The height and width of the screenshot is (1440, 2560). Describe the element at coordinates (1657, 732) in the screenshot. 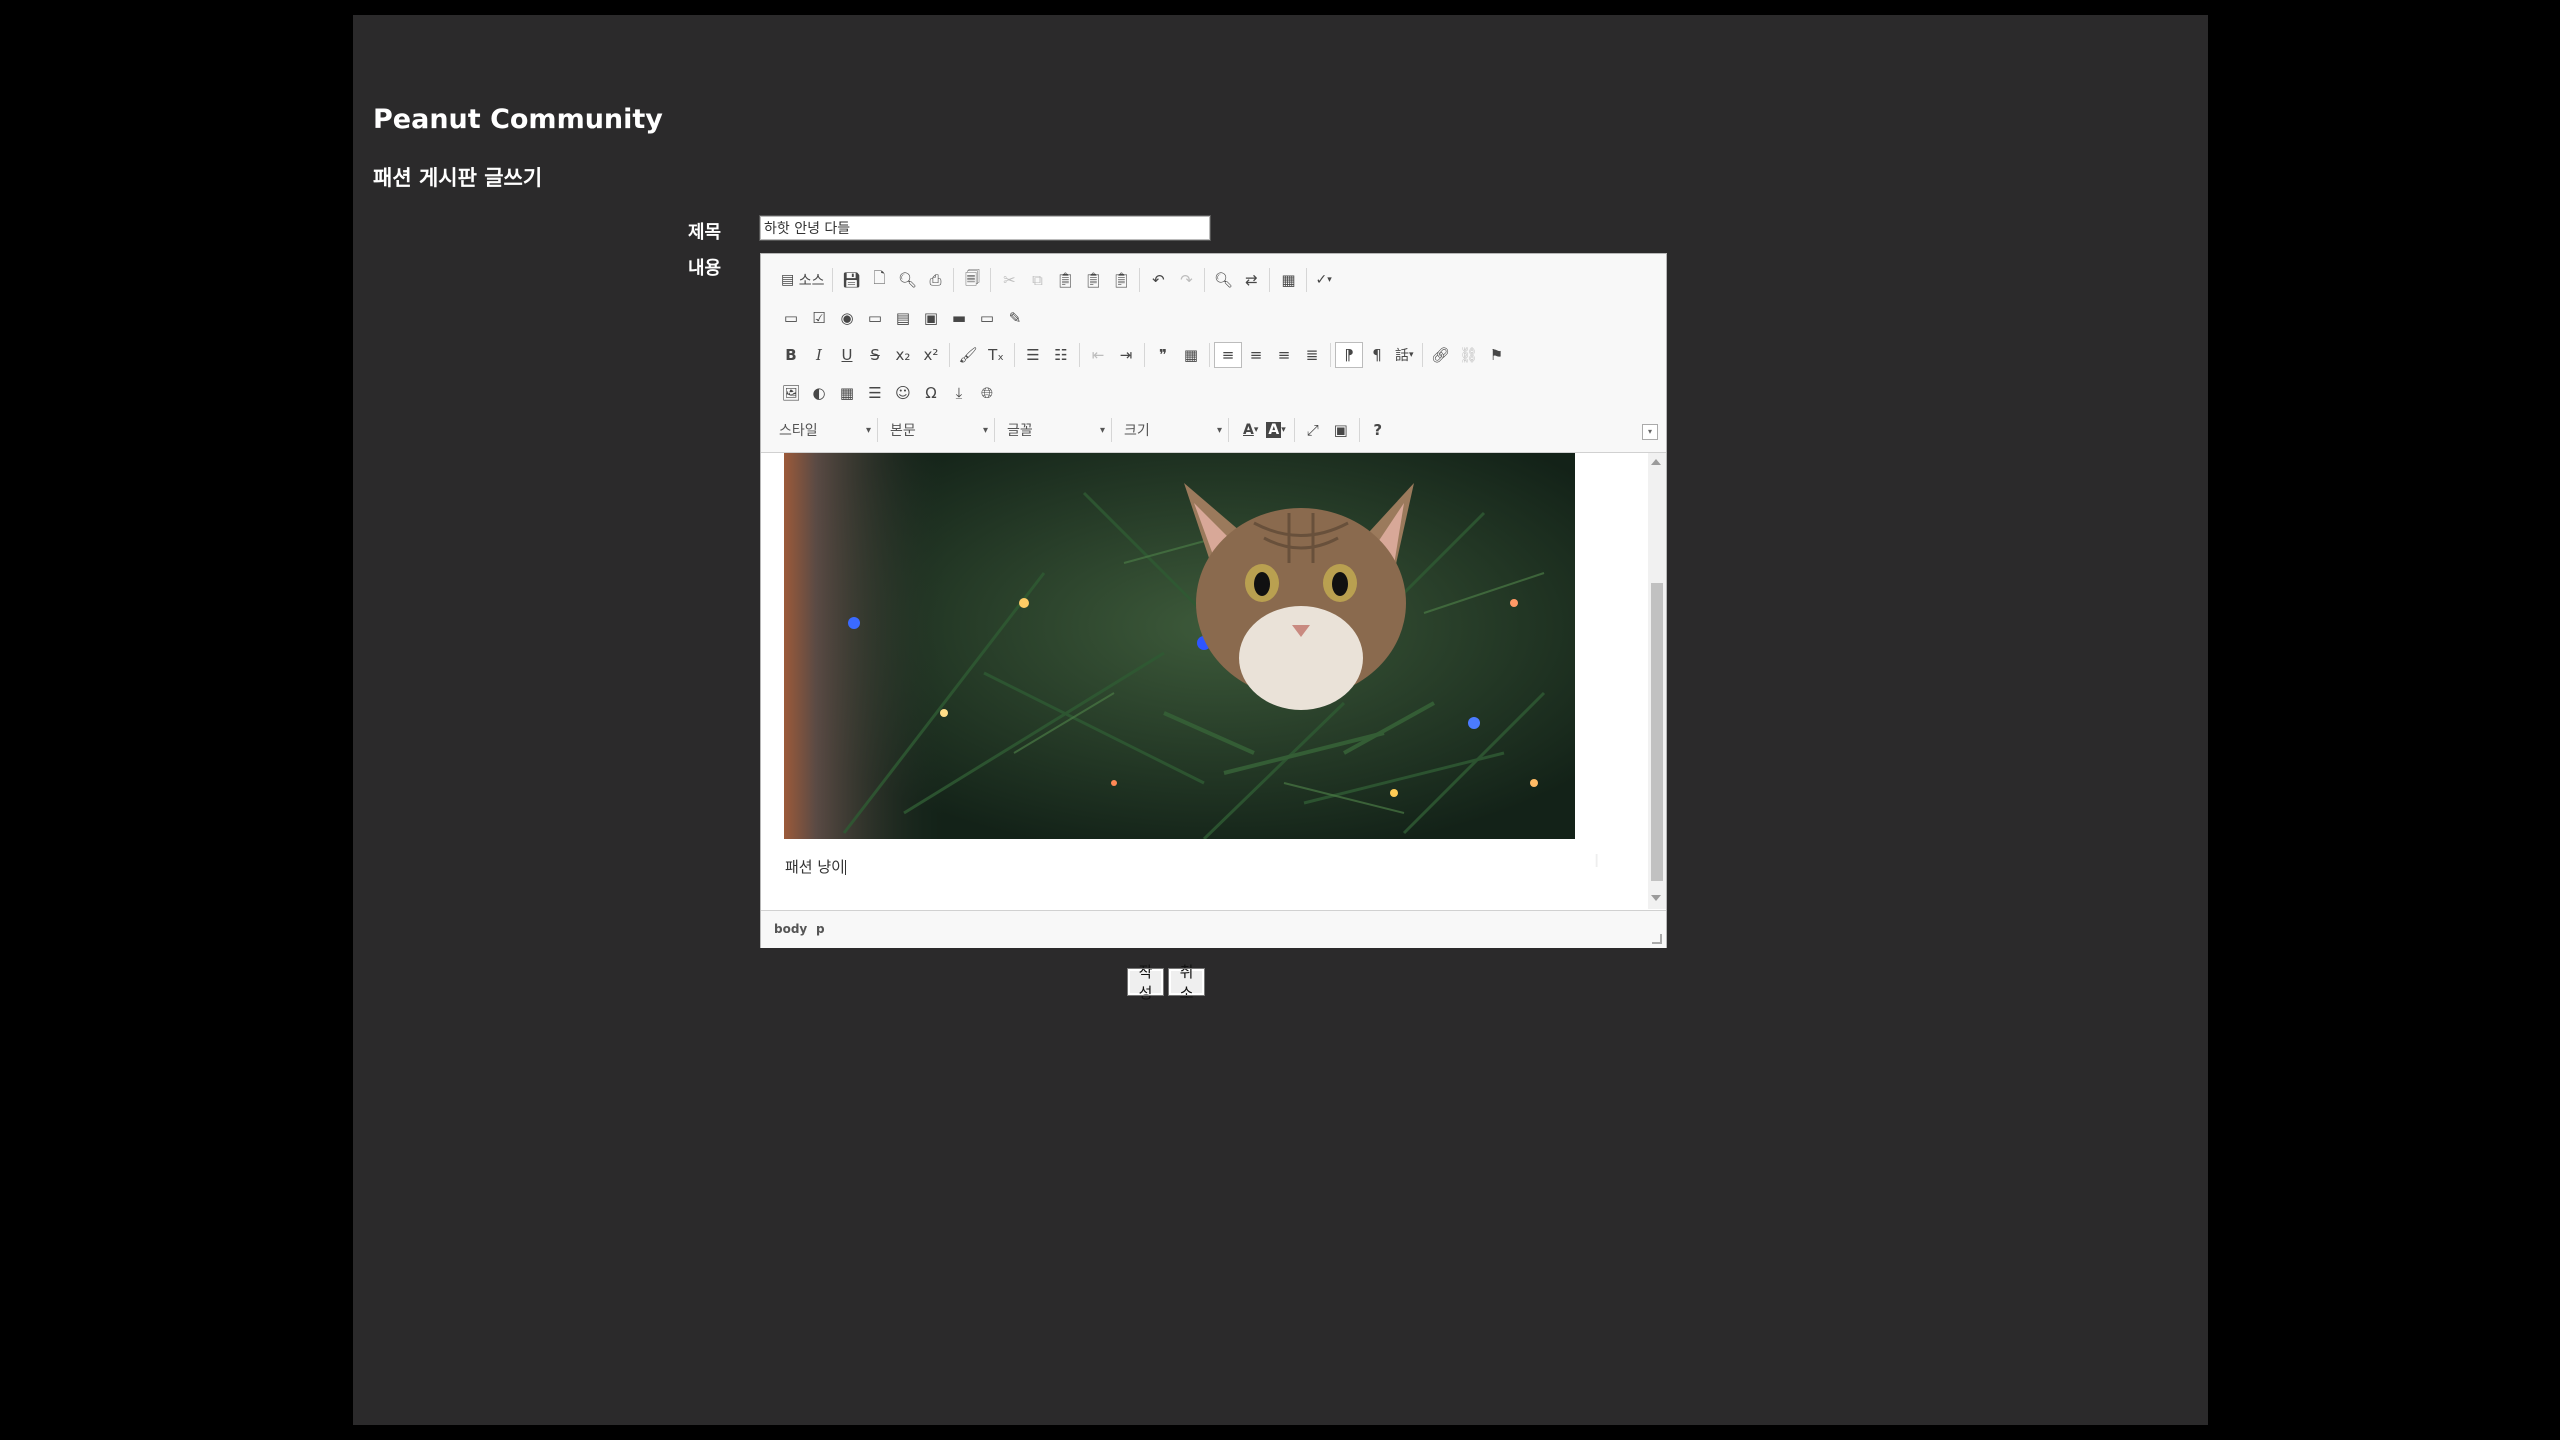

I see `scroll-thumb` at that location.